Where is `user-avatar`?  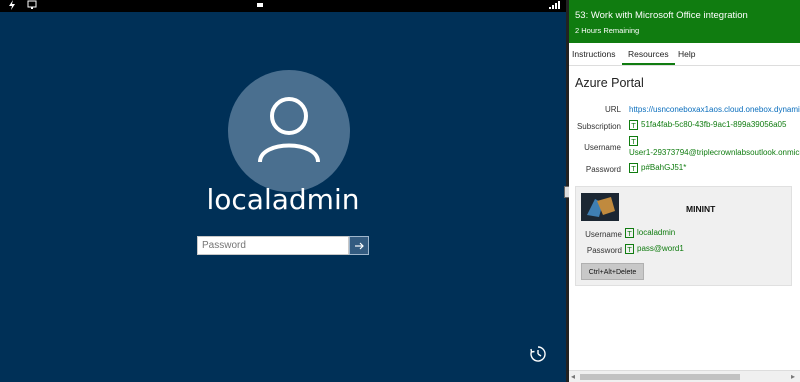 user-avatar is located at coordinates (289, 131).